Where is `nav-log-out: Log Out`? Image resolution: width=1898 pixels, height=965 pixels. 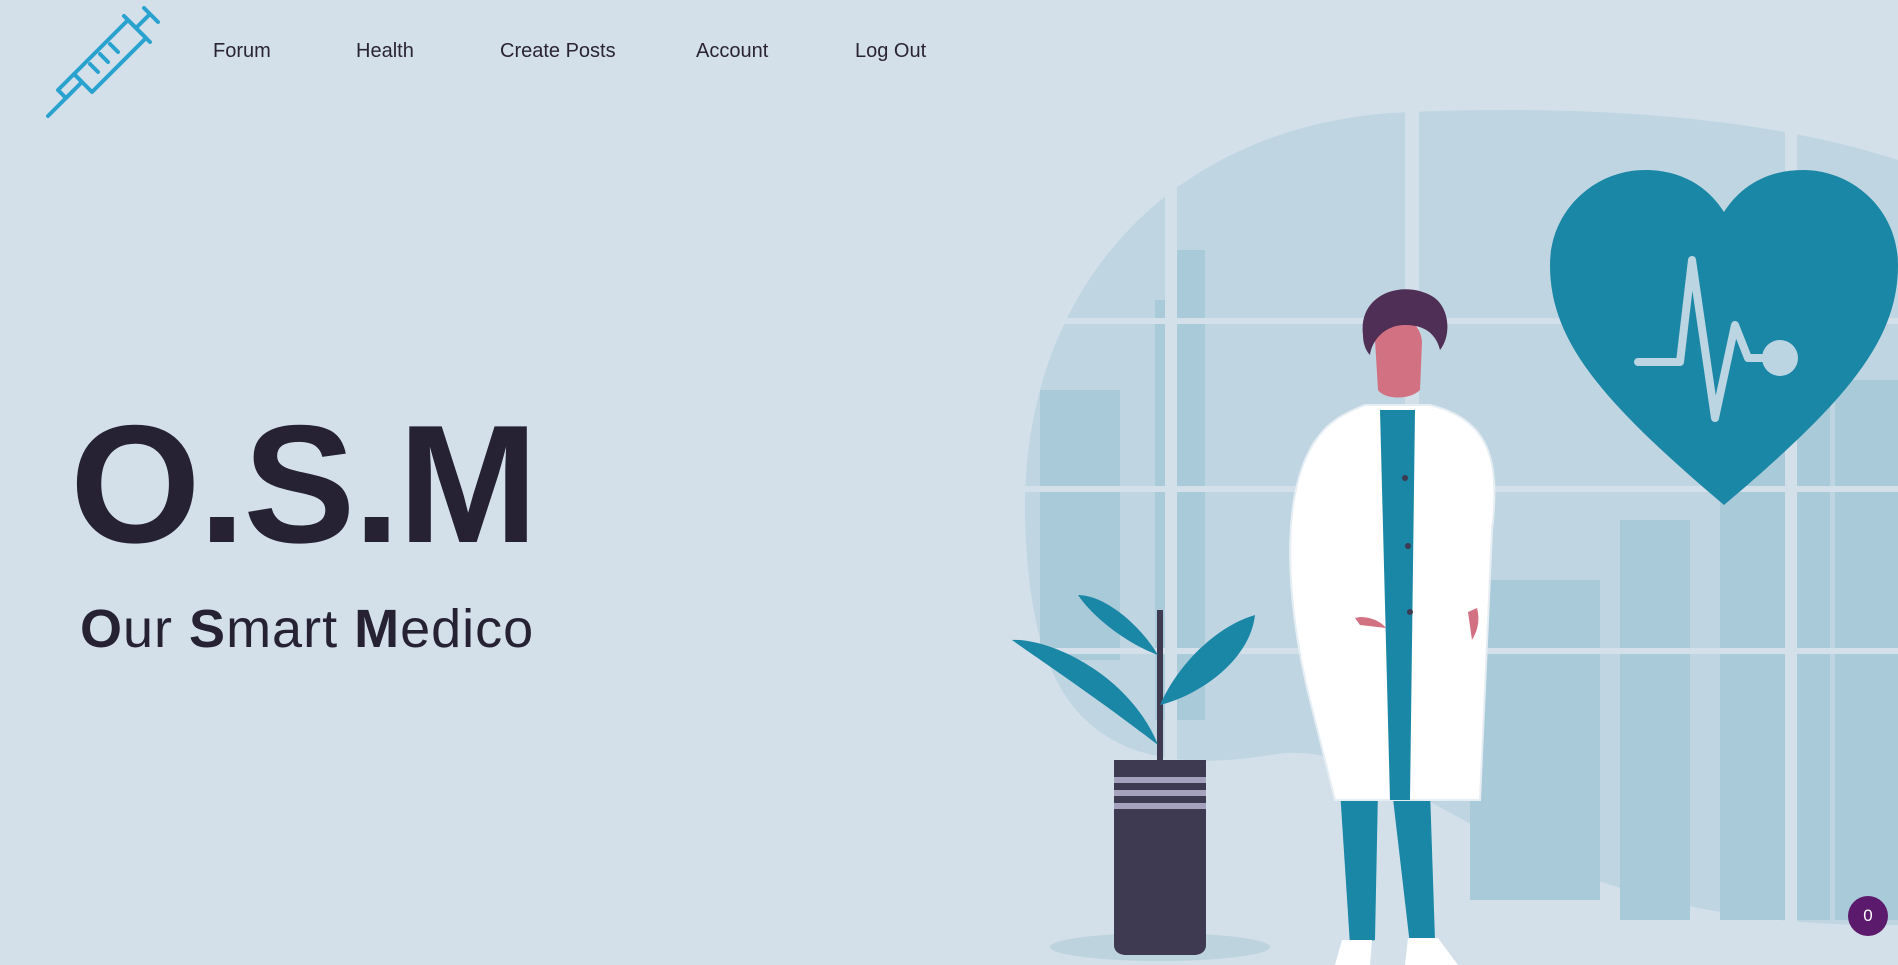
nav-log-out: Log Out is located at coordinates (890, 51).